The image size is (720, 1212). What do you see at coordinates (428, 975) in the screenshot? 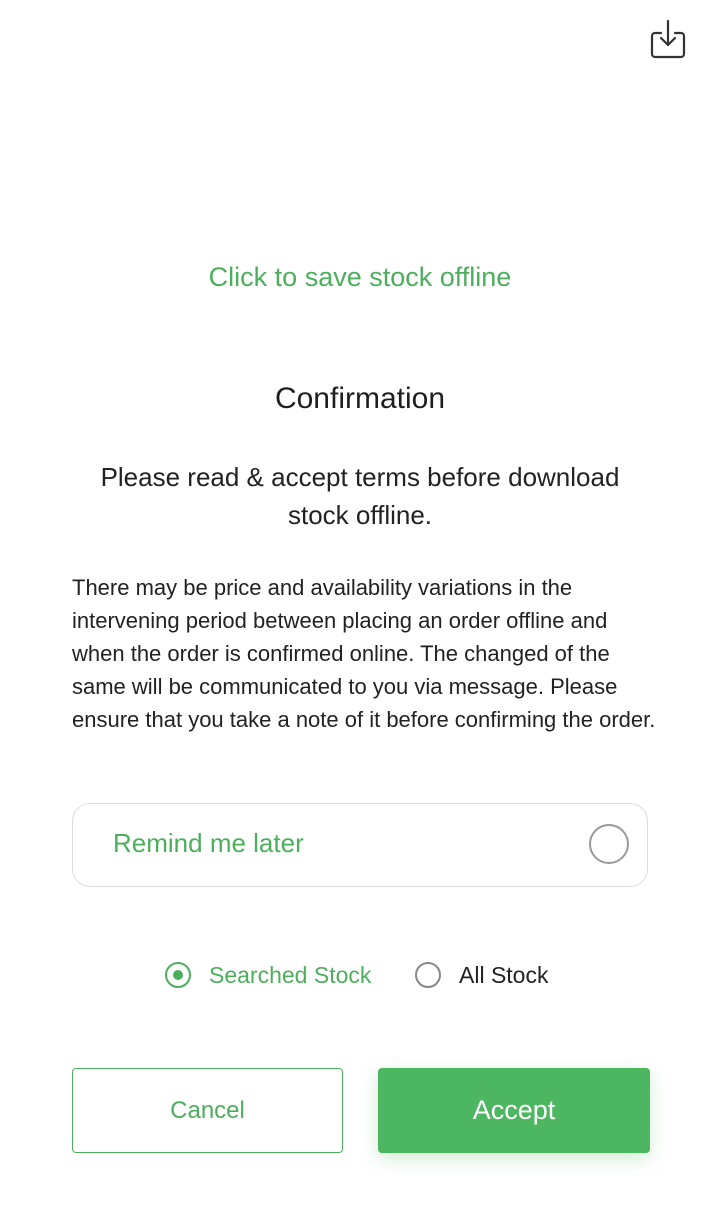
I see `radio-unselected-icon` at bounding box center [428, 975].